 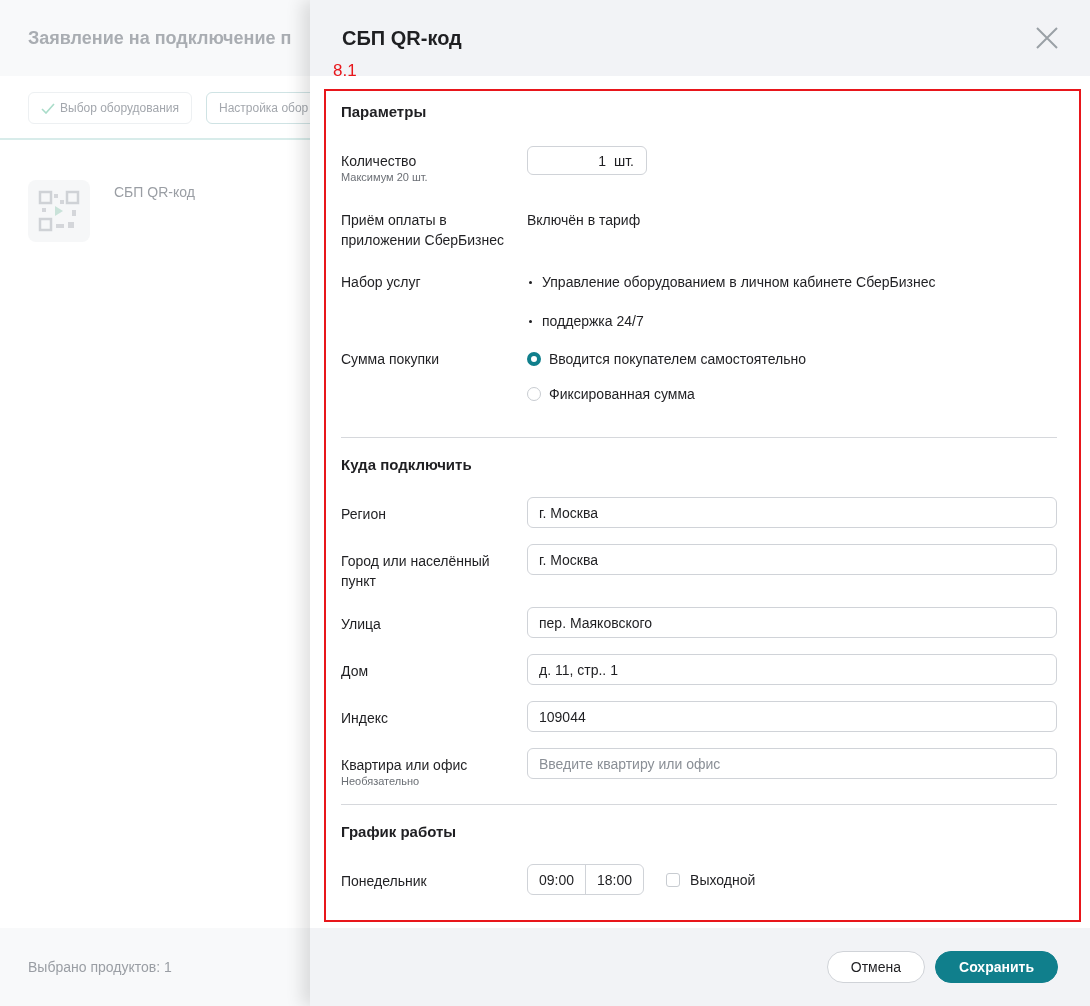 I want to click on cancel-button: Отмена, so click(x=876, y=967).